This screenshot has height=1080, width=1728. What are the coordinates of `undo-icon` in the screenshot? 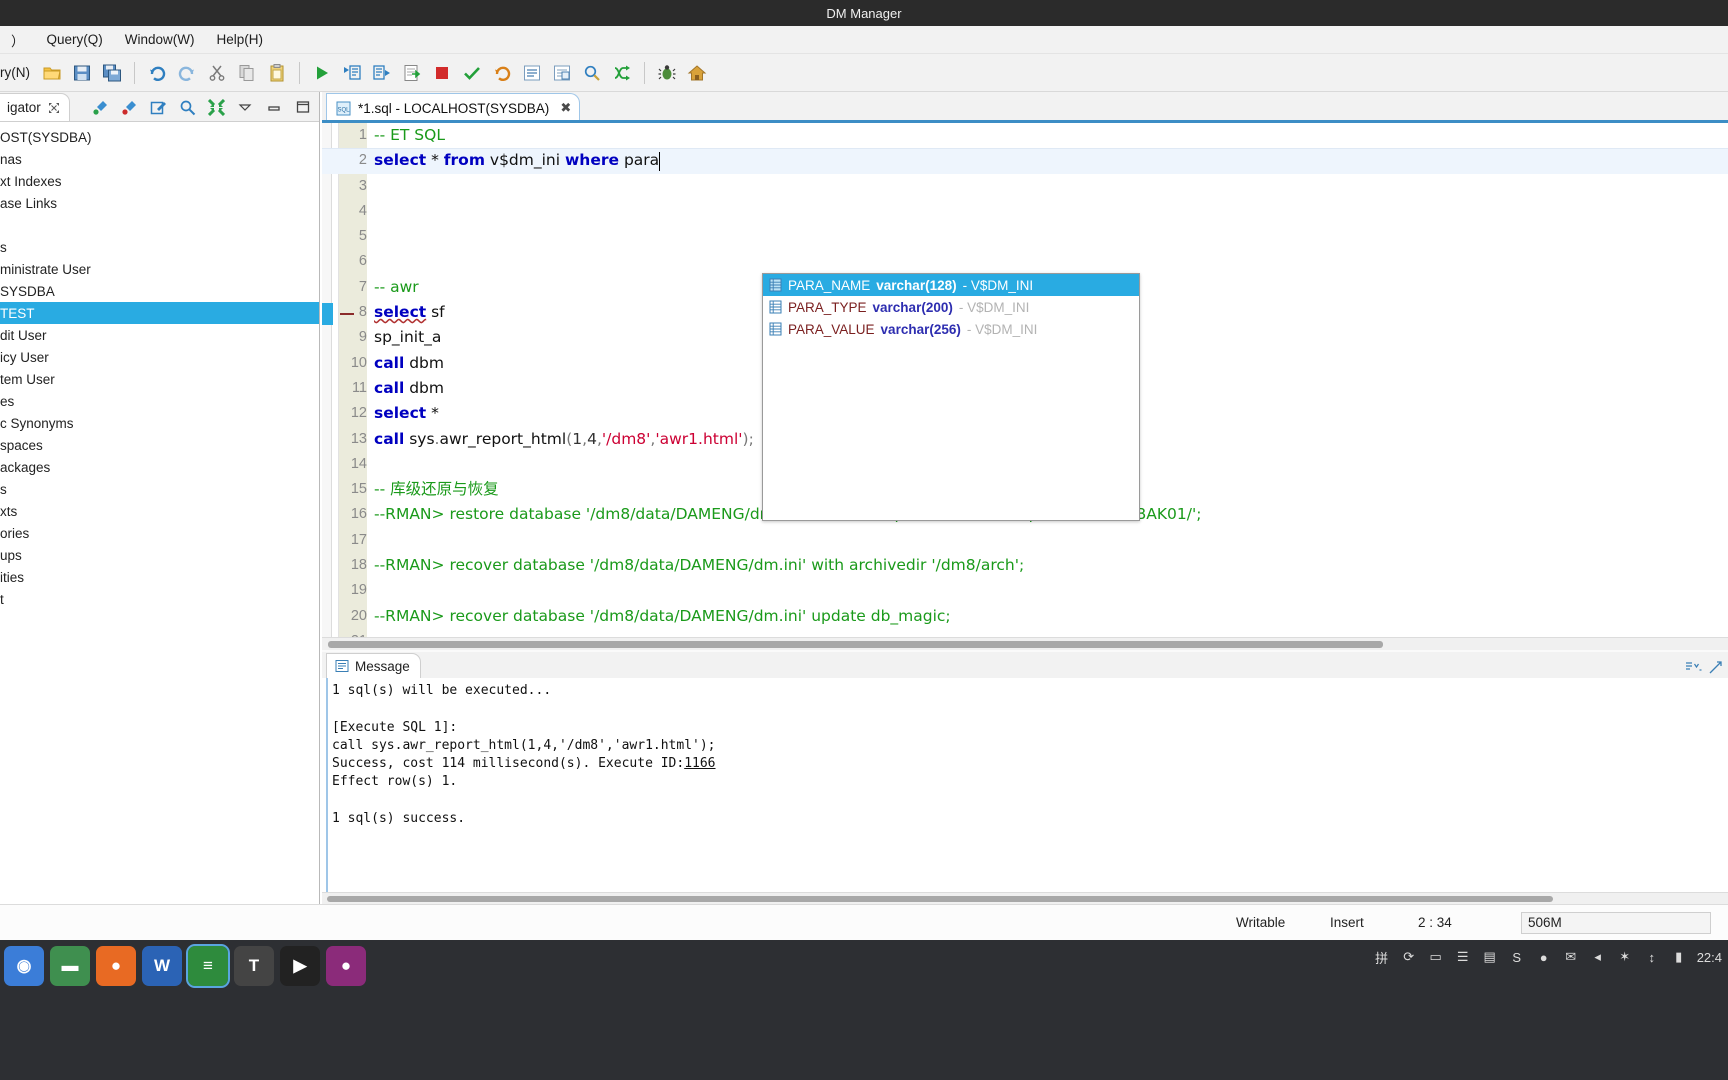 It's located at (157, 73).